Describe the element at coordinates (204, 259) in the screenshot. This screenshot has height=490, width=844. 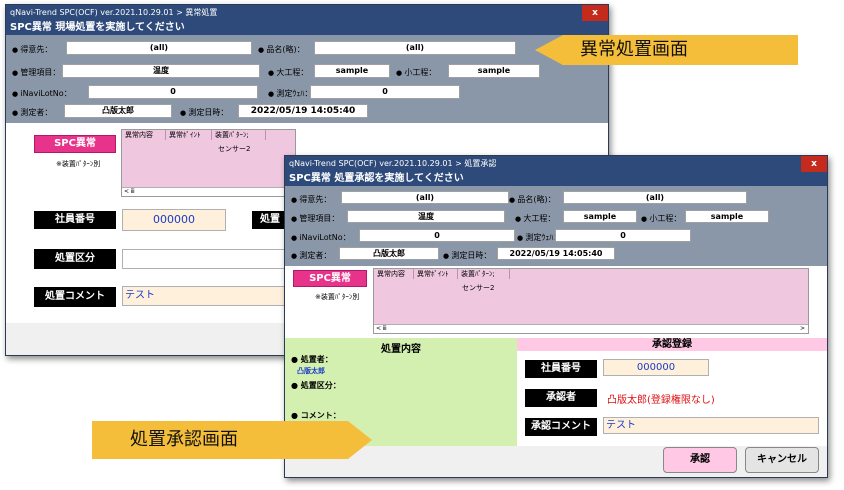
I see `treatment-category-select` at that location.